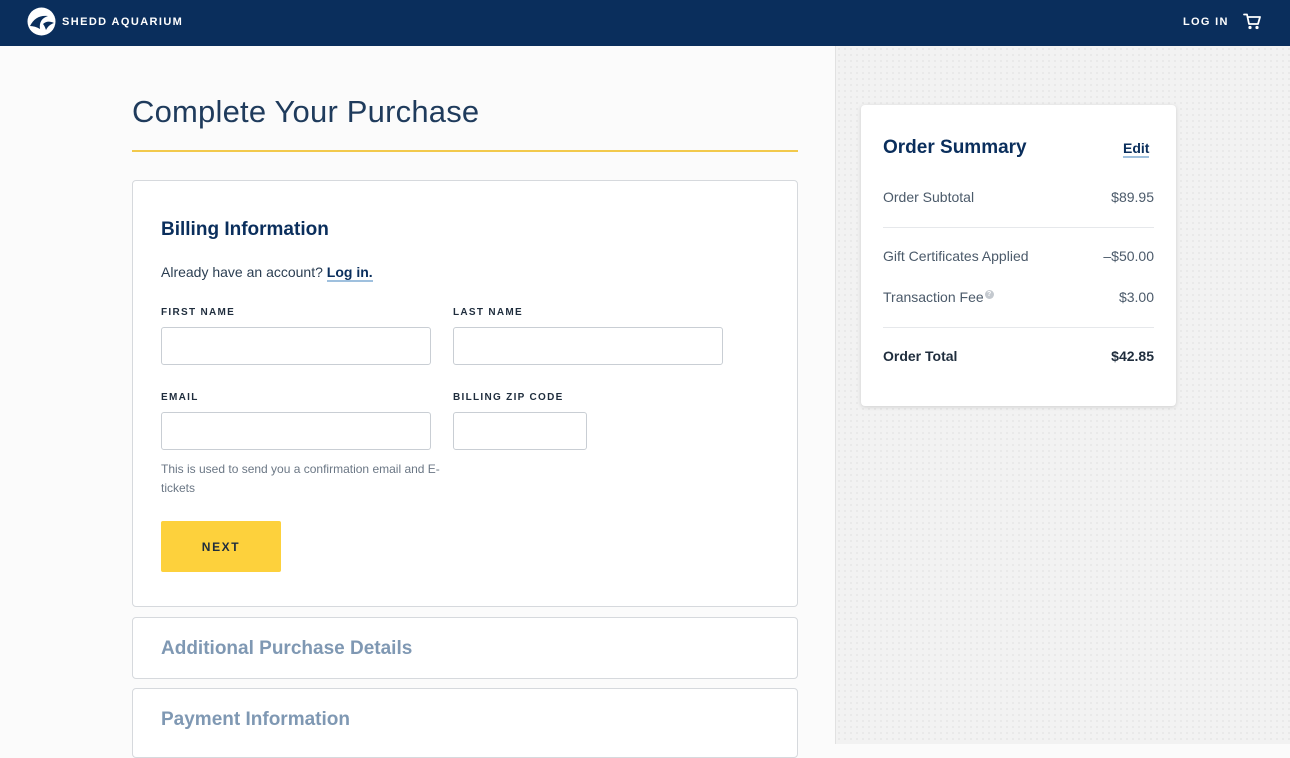 The image size is (1290, 758). What do you see at coordinates (296, 346) in the screenshot?
I see `first-name-input` at bounding box center [296, 346].